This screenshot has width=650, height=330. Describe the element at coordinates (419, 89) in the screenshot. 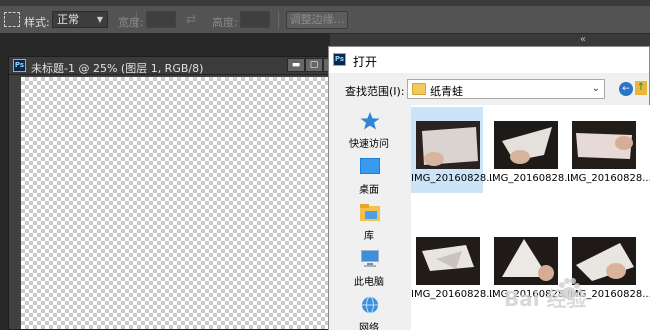

I see `folder-icon` at that location.